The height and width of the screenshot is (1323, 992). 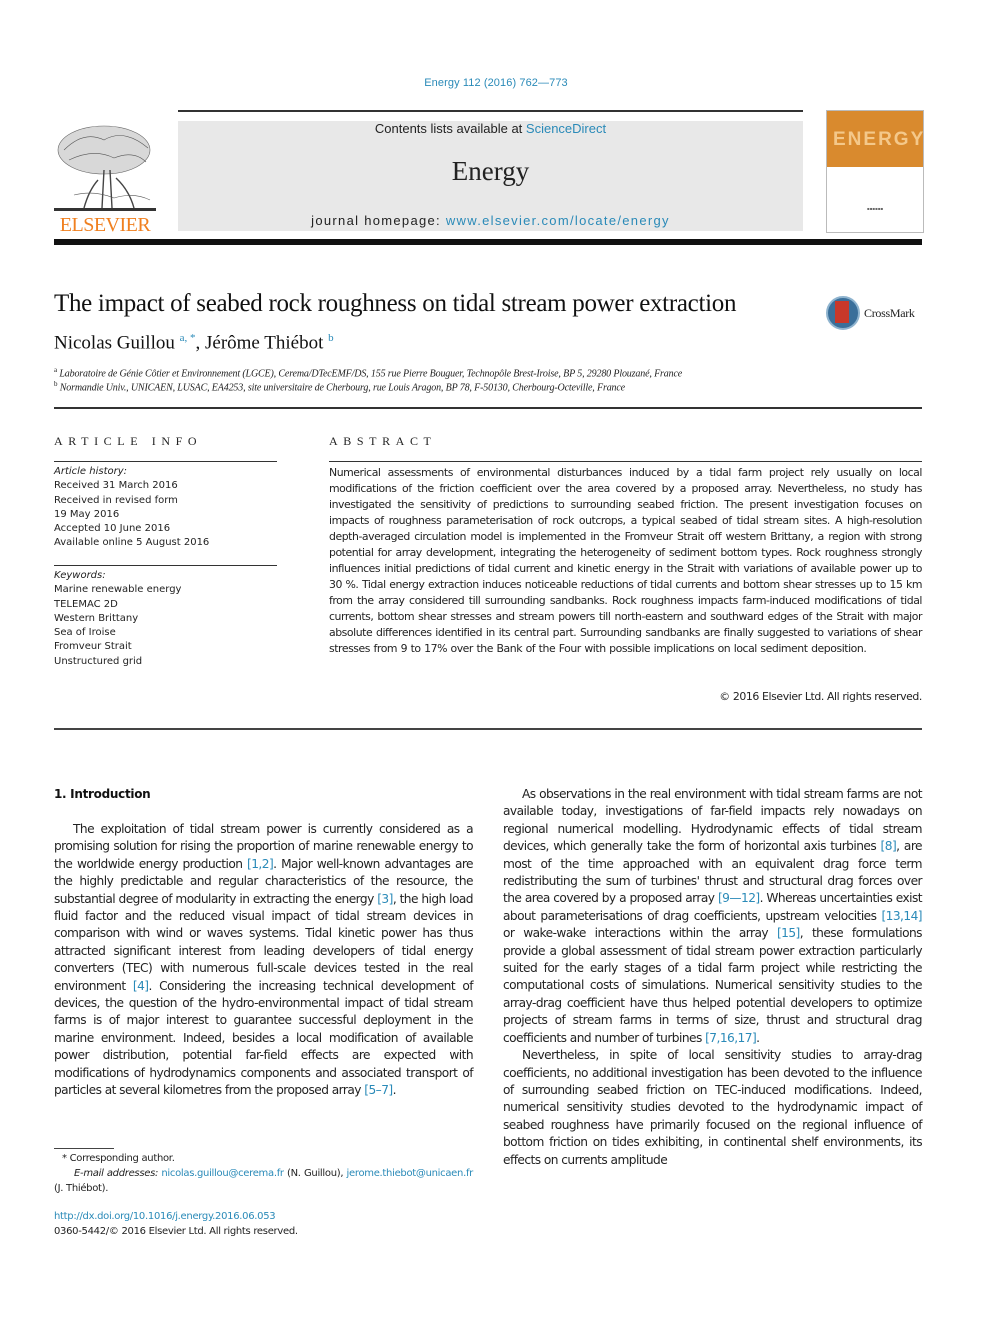 I want to click on section-heading-introduction: 1. Introduction, so click(x=102, y=794).